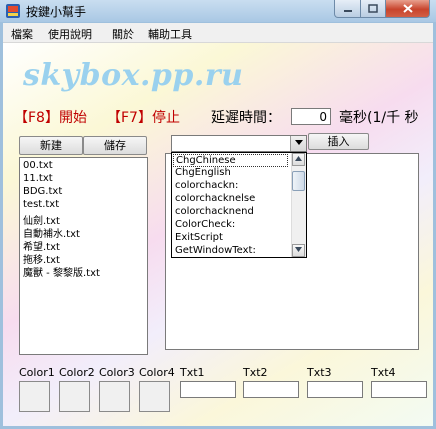  I want to click on color1-label: Color1, so click(37, 372).